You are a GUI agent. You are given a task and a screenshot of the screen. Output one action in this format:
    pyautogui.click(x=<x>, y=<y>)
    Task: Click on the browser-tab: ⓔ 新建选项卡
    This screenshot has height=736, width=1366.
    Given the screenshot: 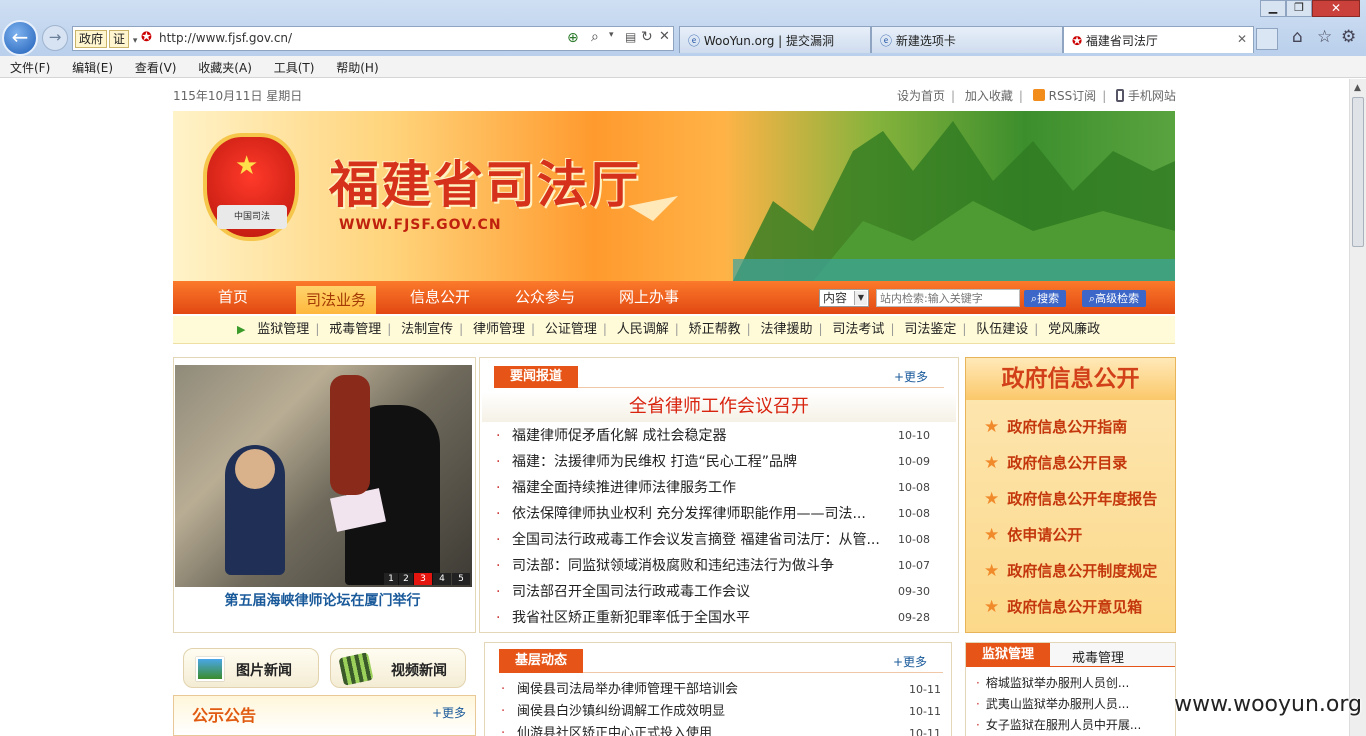 What is the action you would take?
    pyautogui.click(x=967, y=39)
    